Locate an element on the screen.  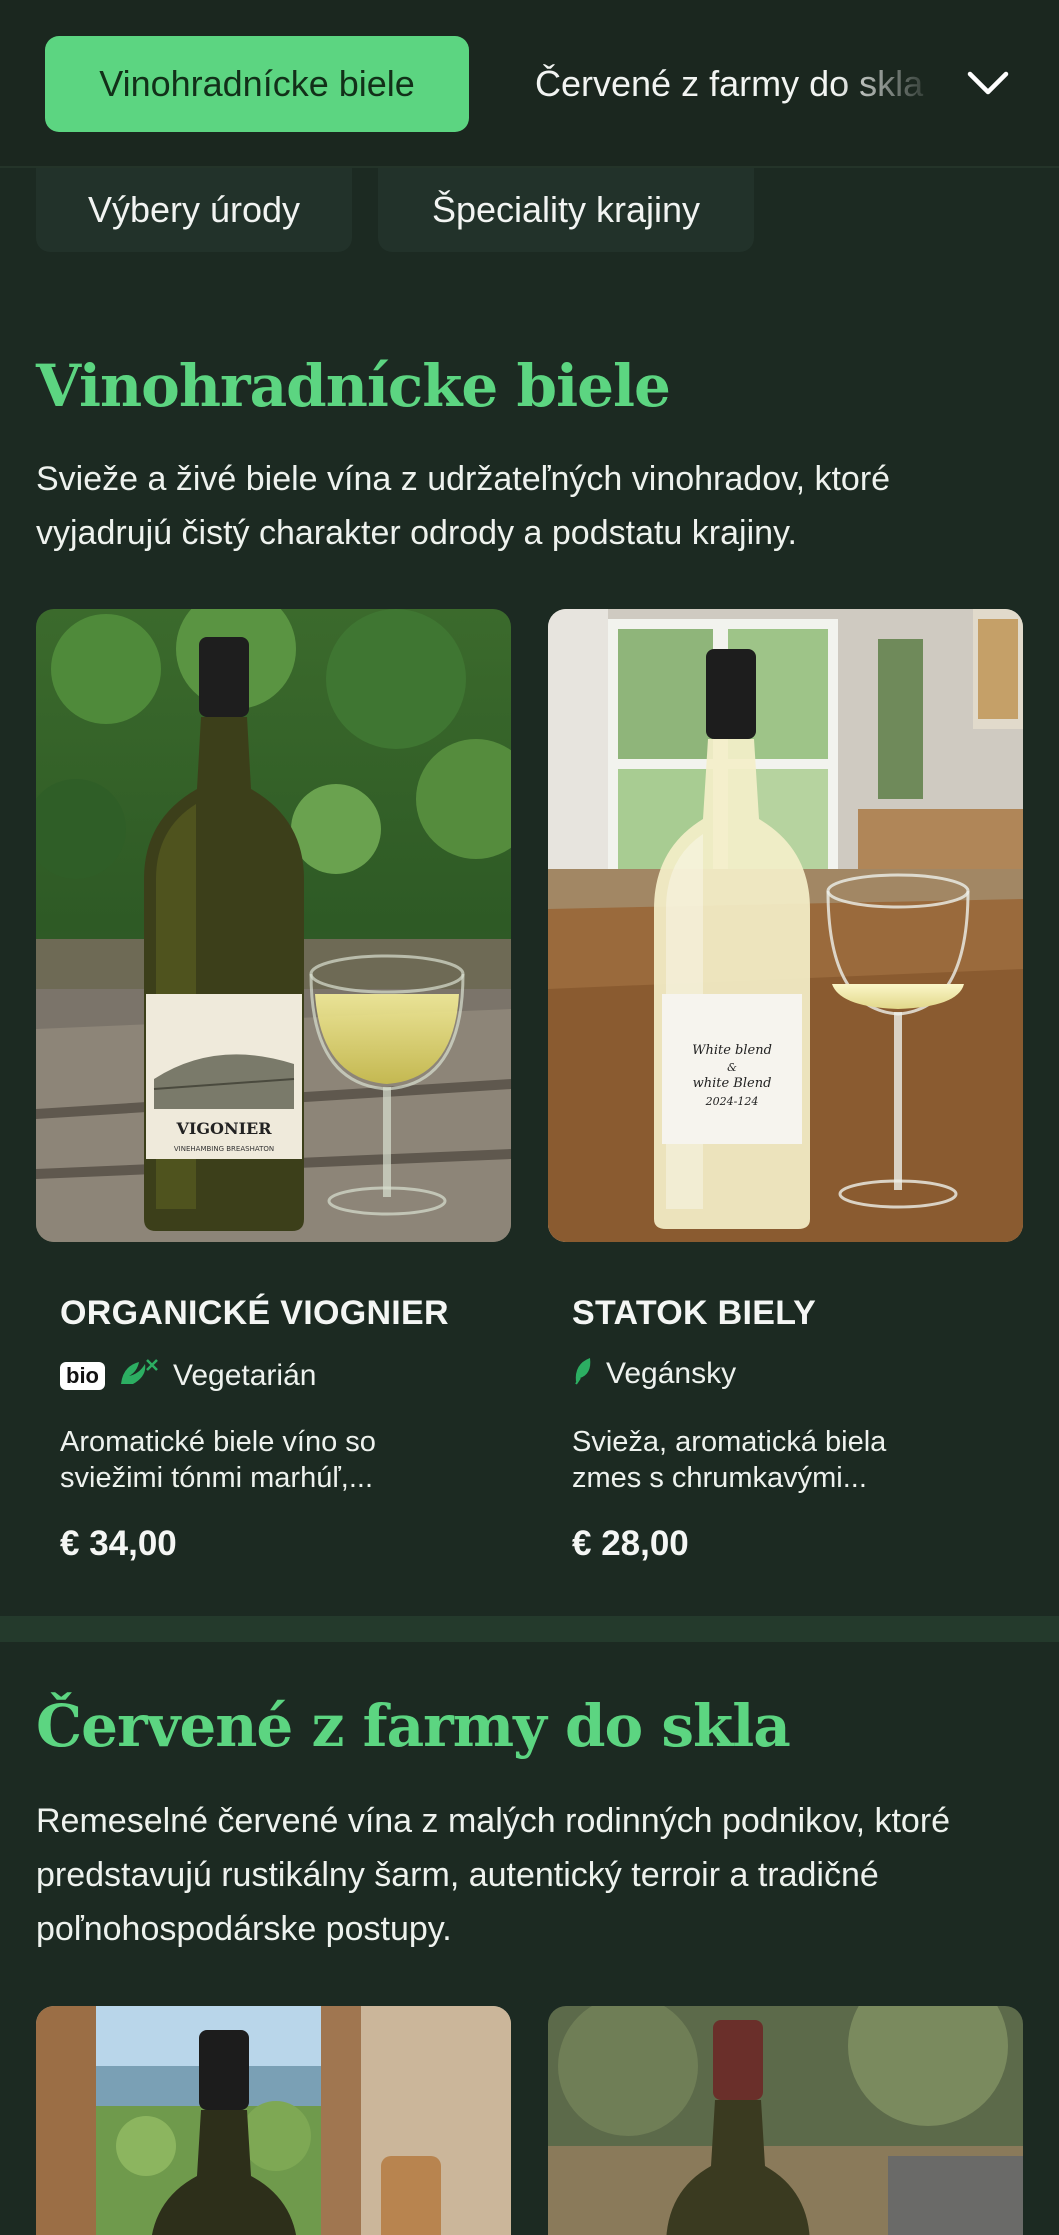
category-pill-speciality: Špeciality krajiny is located at coordinates (566, 210).